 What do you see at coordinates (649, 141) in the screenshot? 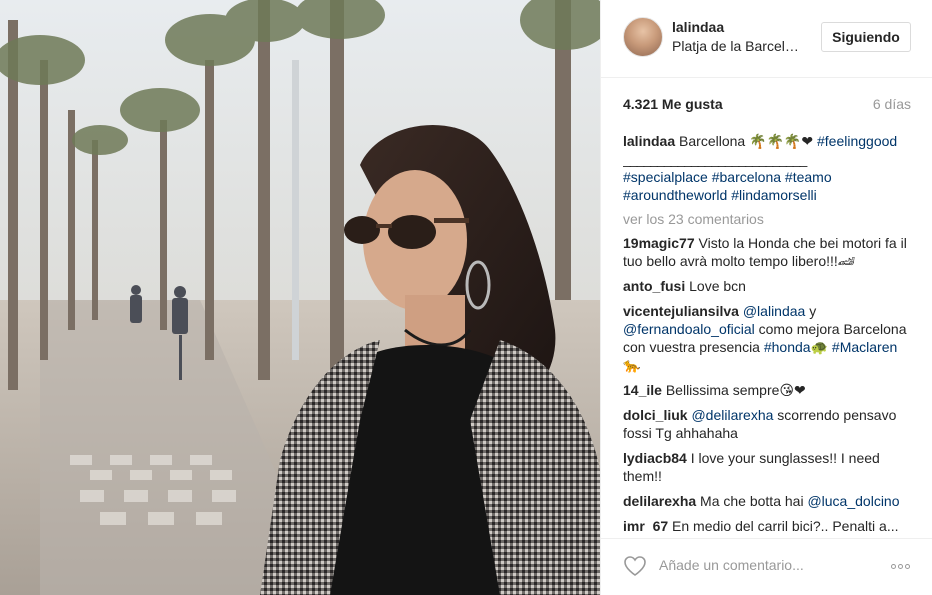
I see `caption-username: lalindaa` at bounding box center [649, 141].